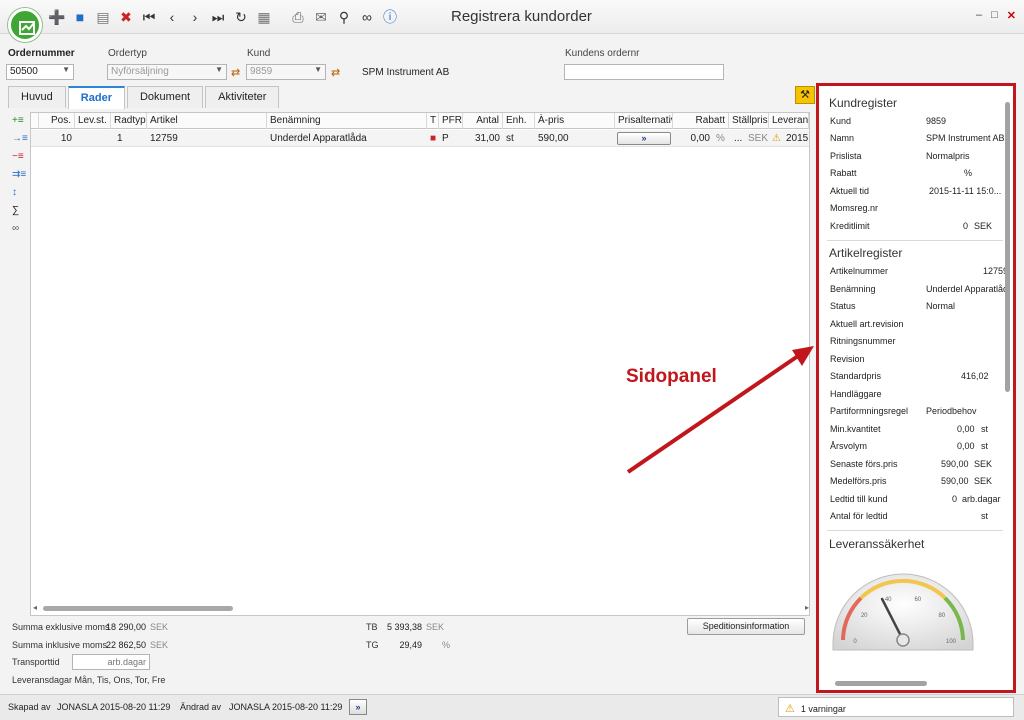  Describe the element at coordinates (344, 17) in the screenshot. I see `search-icon: ⚲` at that location.